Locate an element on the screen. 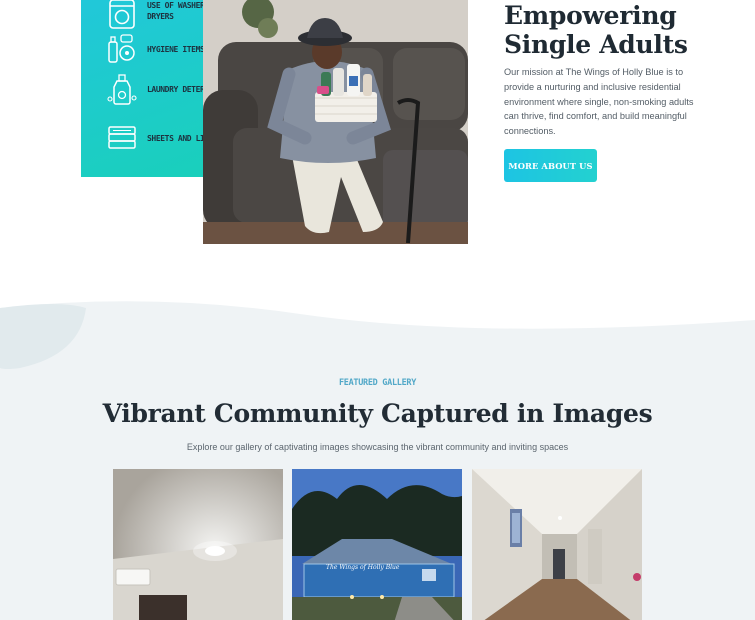 The width and height of the screenshot is (755, 620). gallery-image-house: The Wings of Holly Blue is located at coordinates (377, 544).